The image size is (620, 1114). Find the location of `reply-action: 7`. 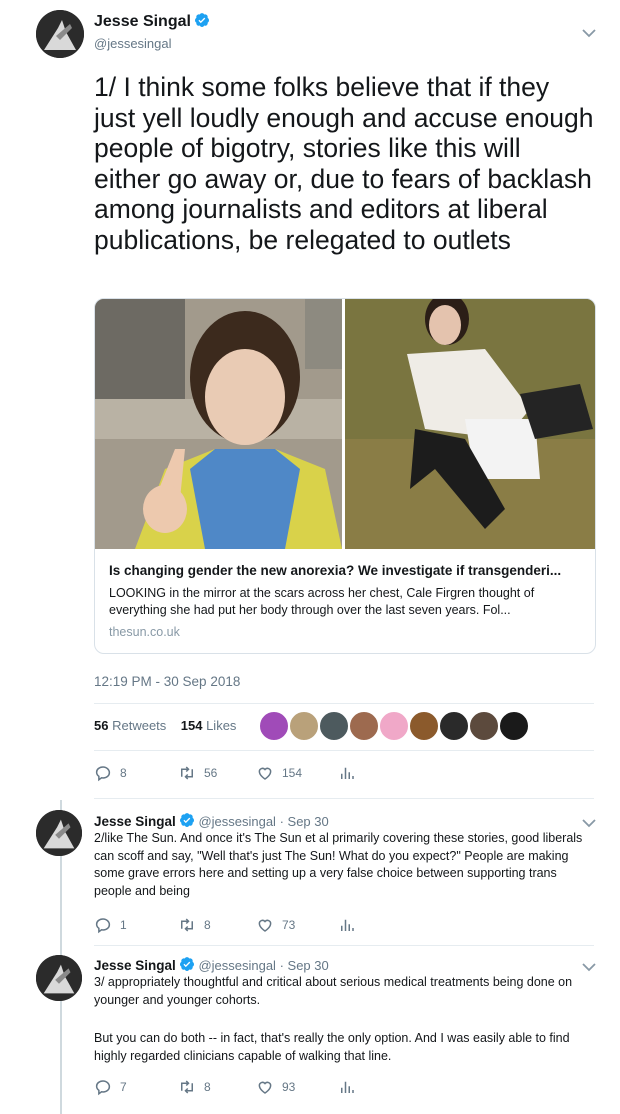

reply-action: 7 is located at coordinates (110, 1087).